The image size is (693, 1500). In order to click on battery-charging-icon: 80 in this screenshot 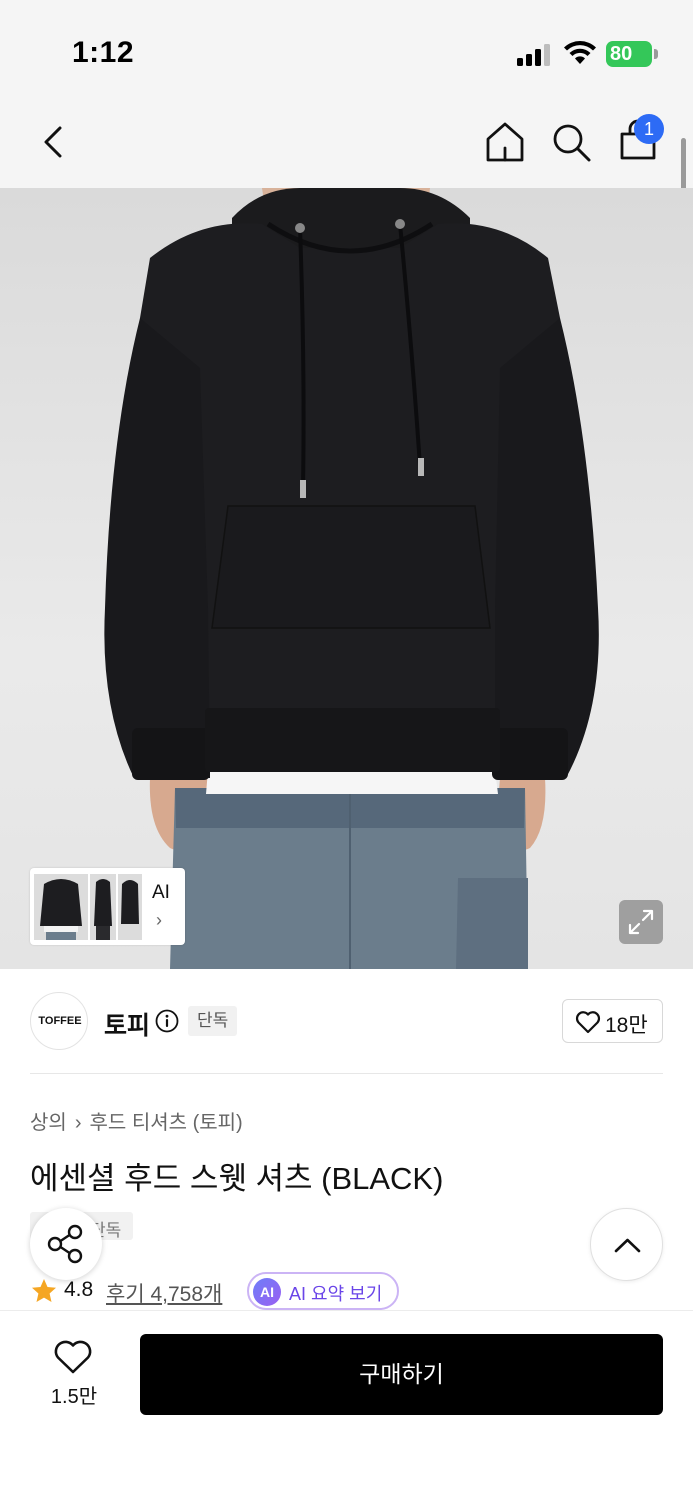, I will do `click(632, 54)`.